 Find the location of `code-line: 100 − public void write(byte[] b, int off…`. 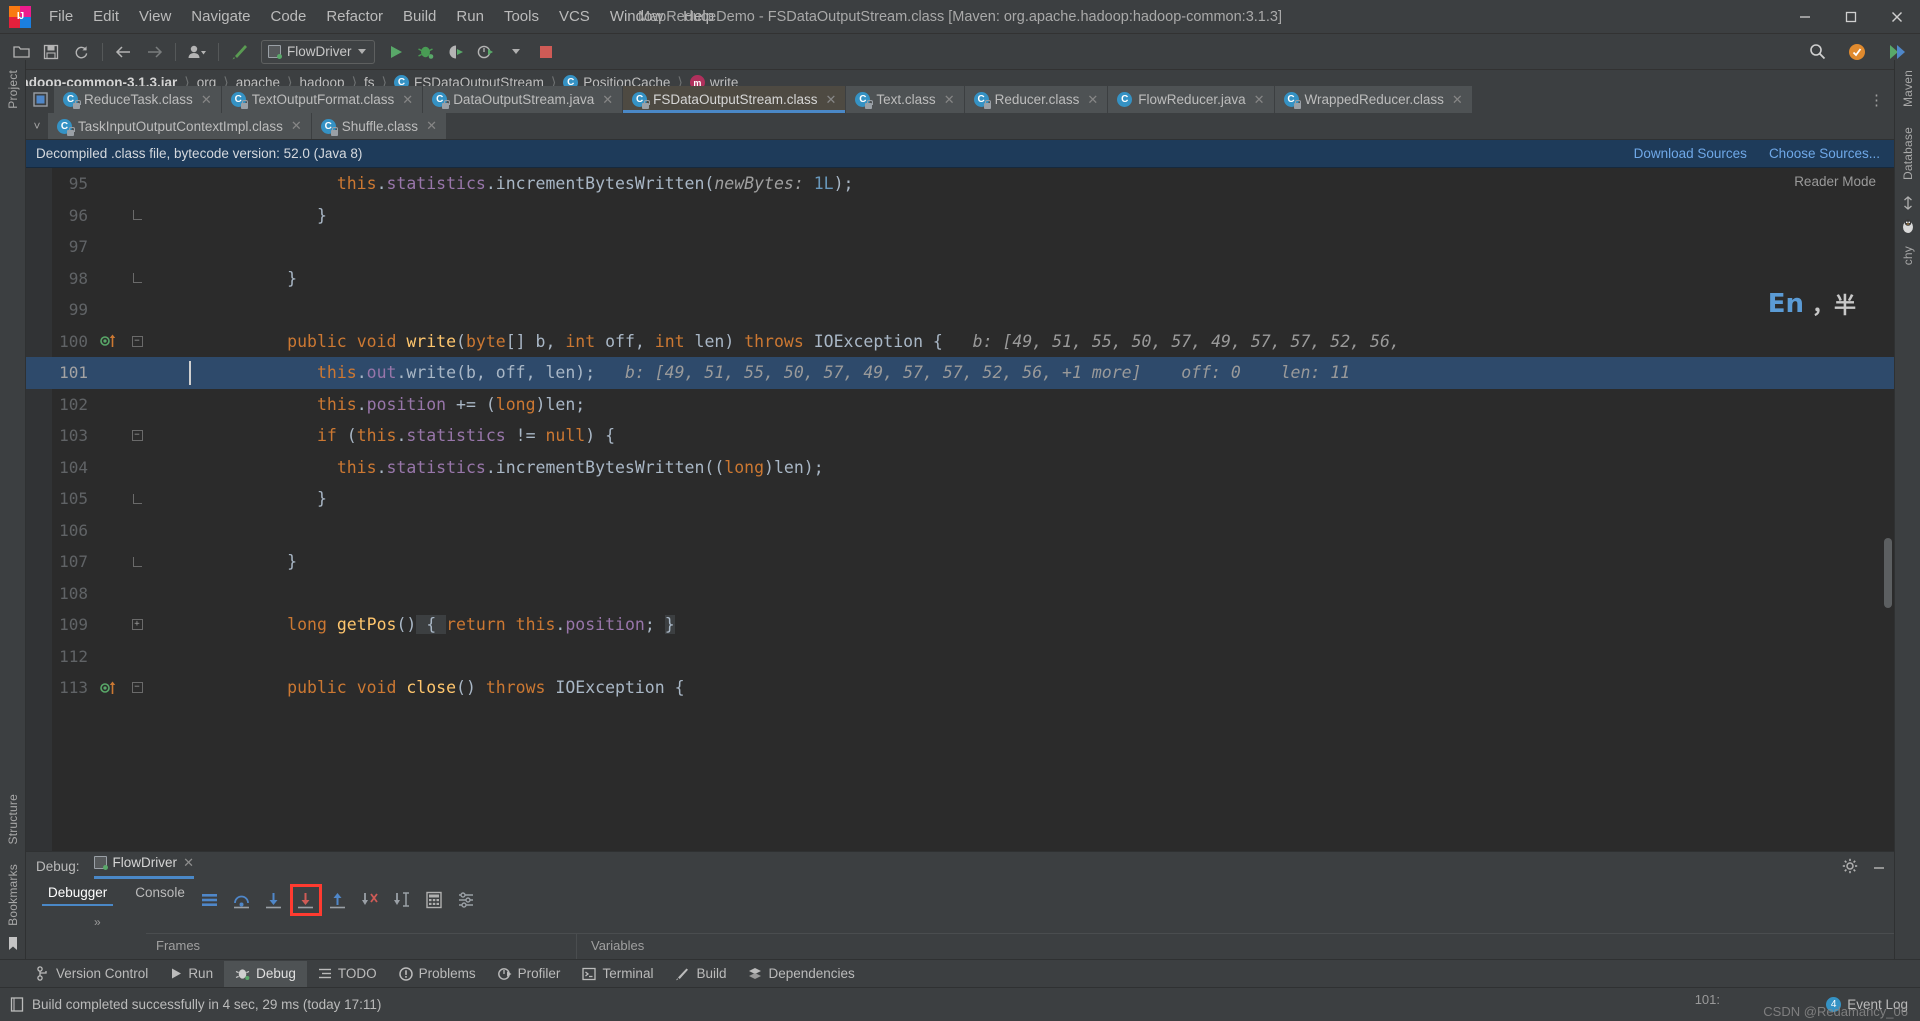

code-line: 100 − public void write(byte[] b, int off… is located at coordinates (960, 342).